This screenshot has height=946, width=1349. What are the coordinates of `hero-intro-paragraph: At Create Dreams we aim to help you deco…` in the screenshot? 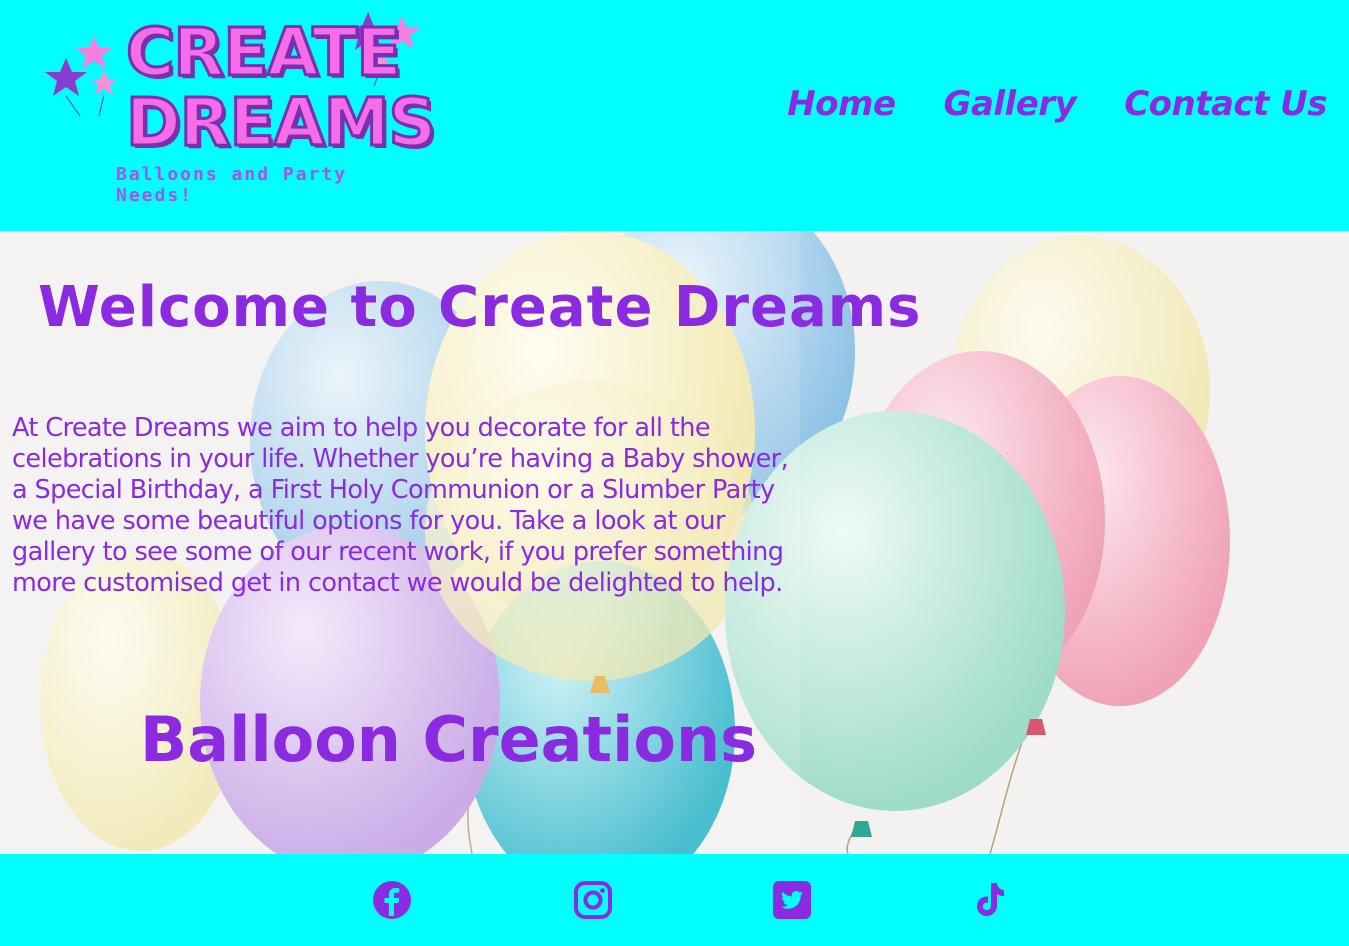 It's located at (400, 505).